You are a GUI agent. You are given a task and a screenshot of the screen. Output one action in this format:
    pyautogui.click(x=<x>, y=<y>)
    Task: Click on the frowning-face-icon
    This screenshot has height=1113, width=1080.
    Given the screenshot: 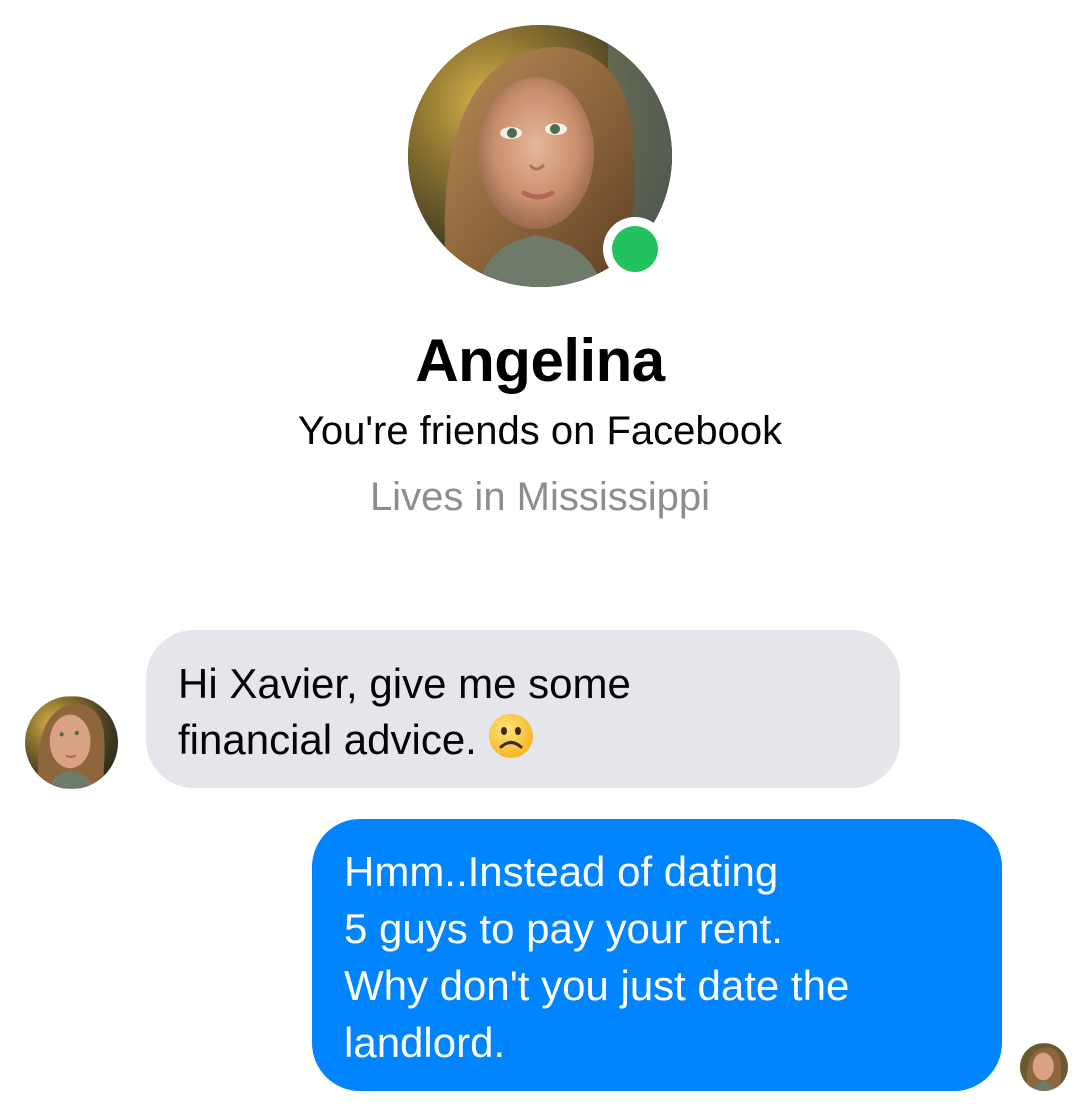 What is the action you would take?
    pyautogui.click(x=510, y=736)
    